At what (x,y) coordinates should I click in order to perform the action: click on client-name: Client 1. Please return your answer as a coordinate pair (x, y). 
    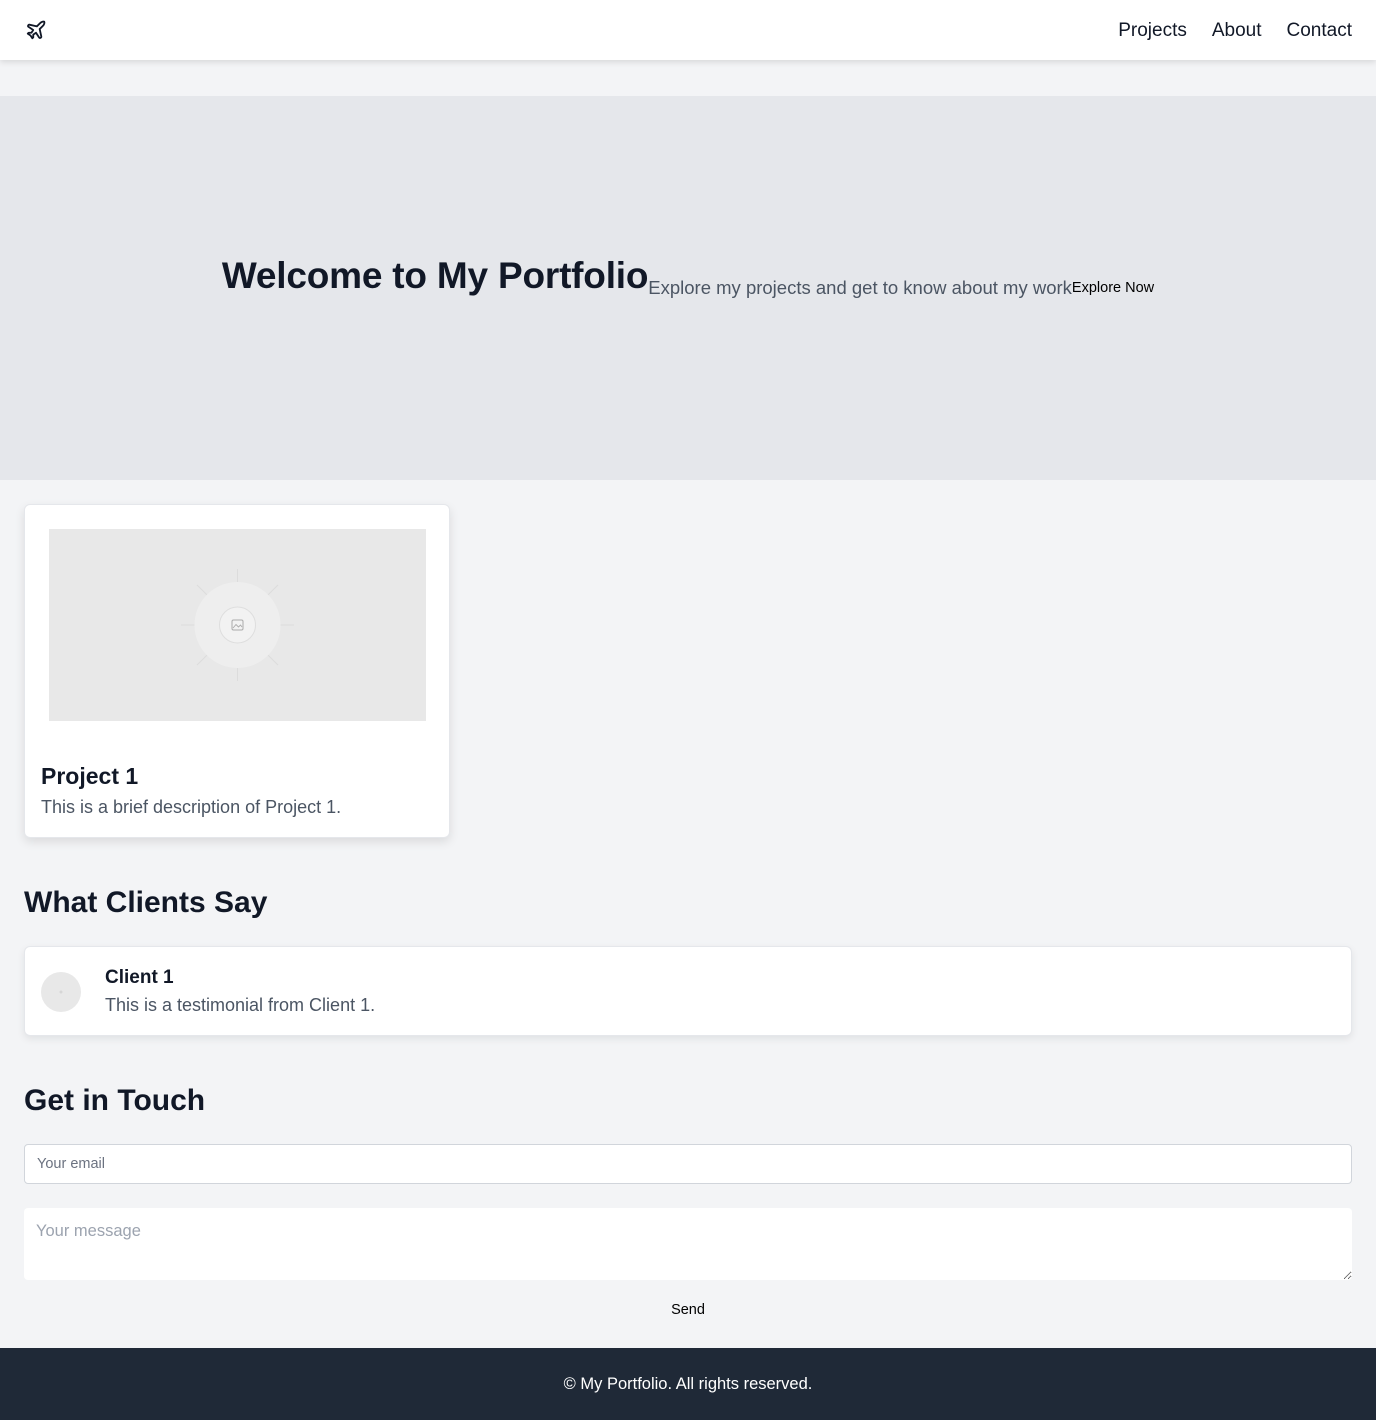
    Looking at the image, I should click on (139, 977).